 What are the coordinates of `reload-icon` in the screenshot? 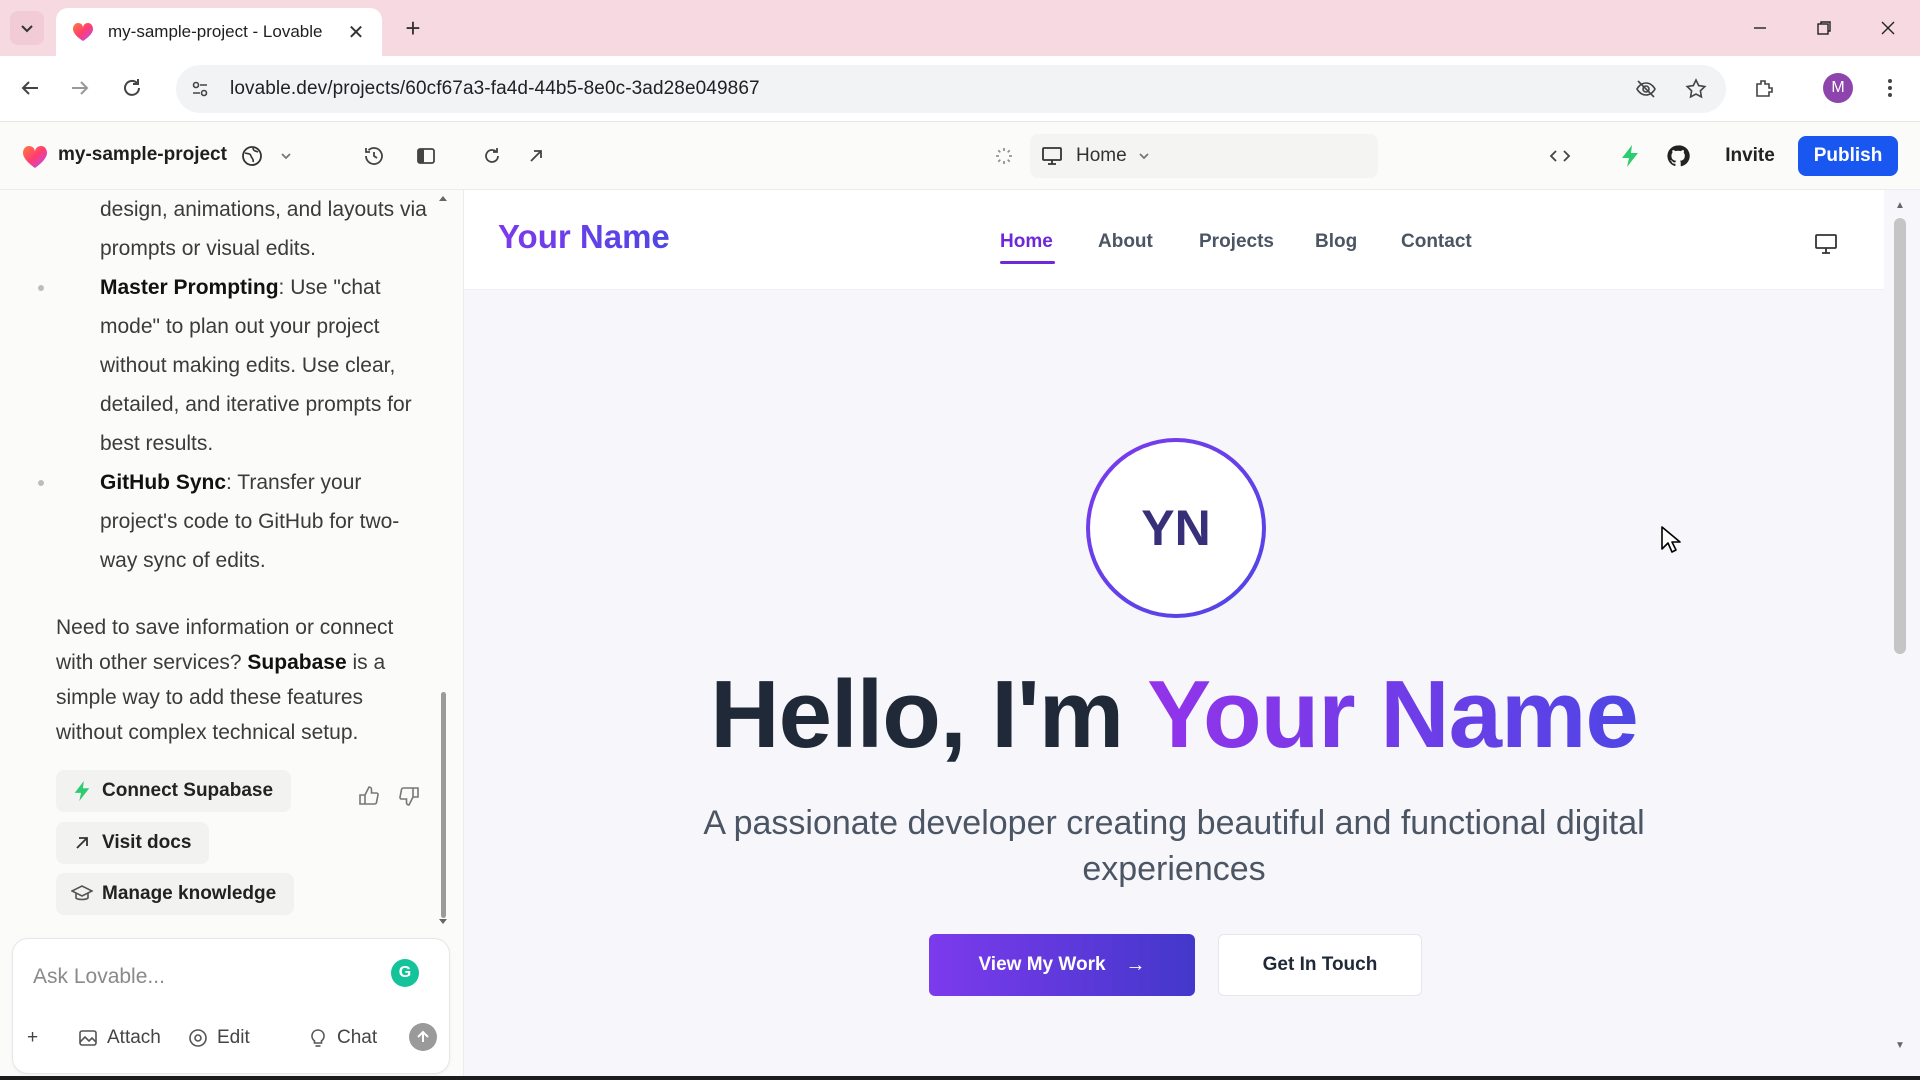 It's located at (132, 88).